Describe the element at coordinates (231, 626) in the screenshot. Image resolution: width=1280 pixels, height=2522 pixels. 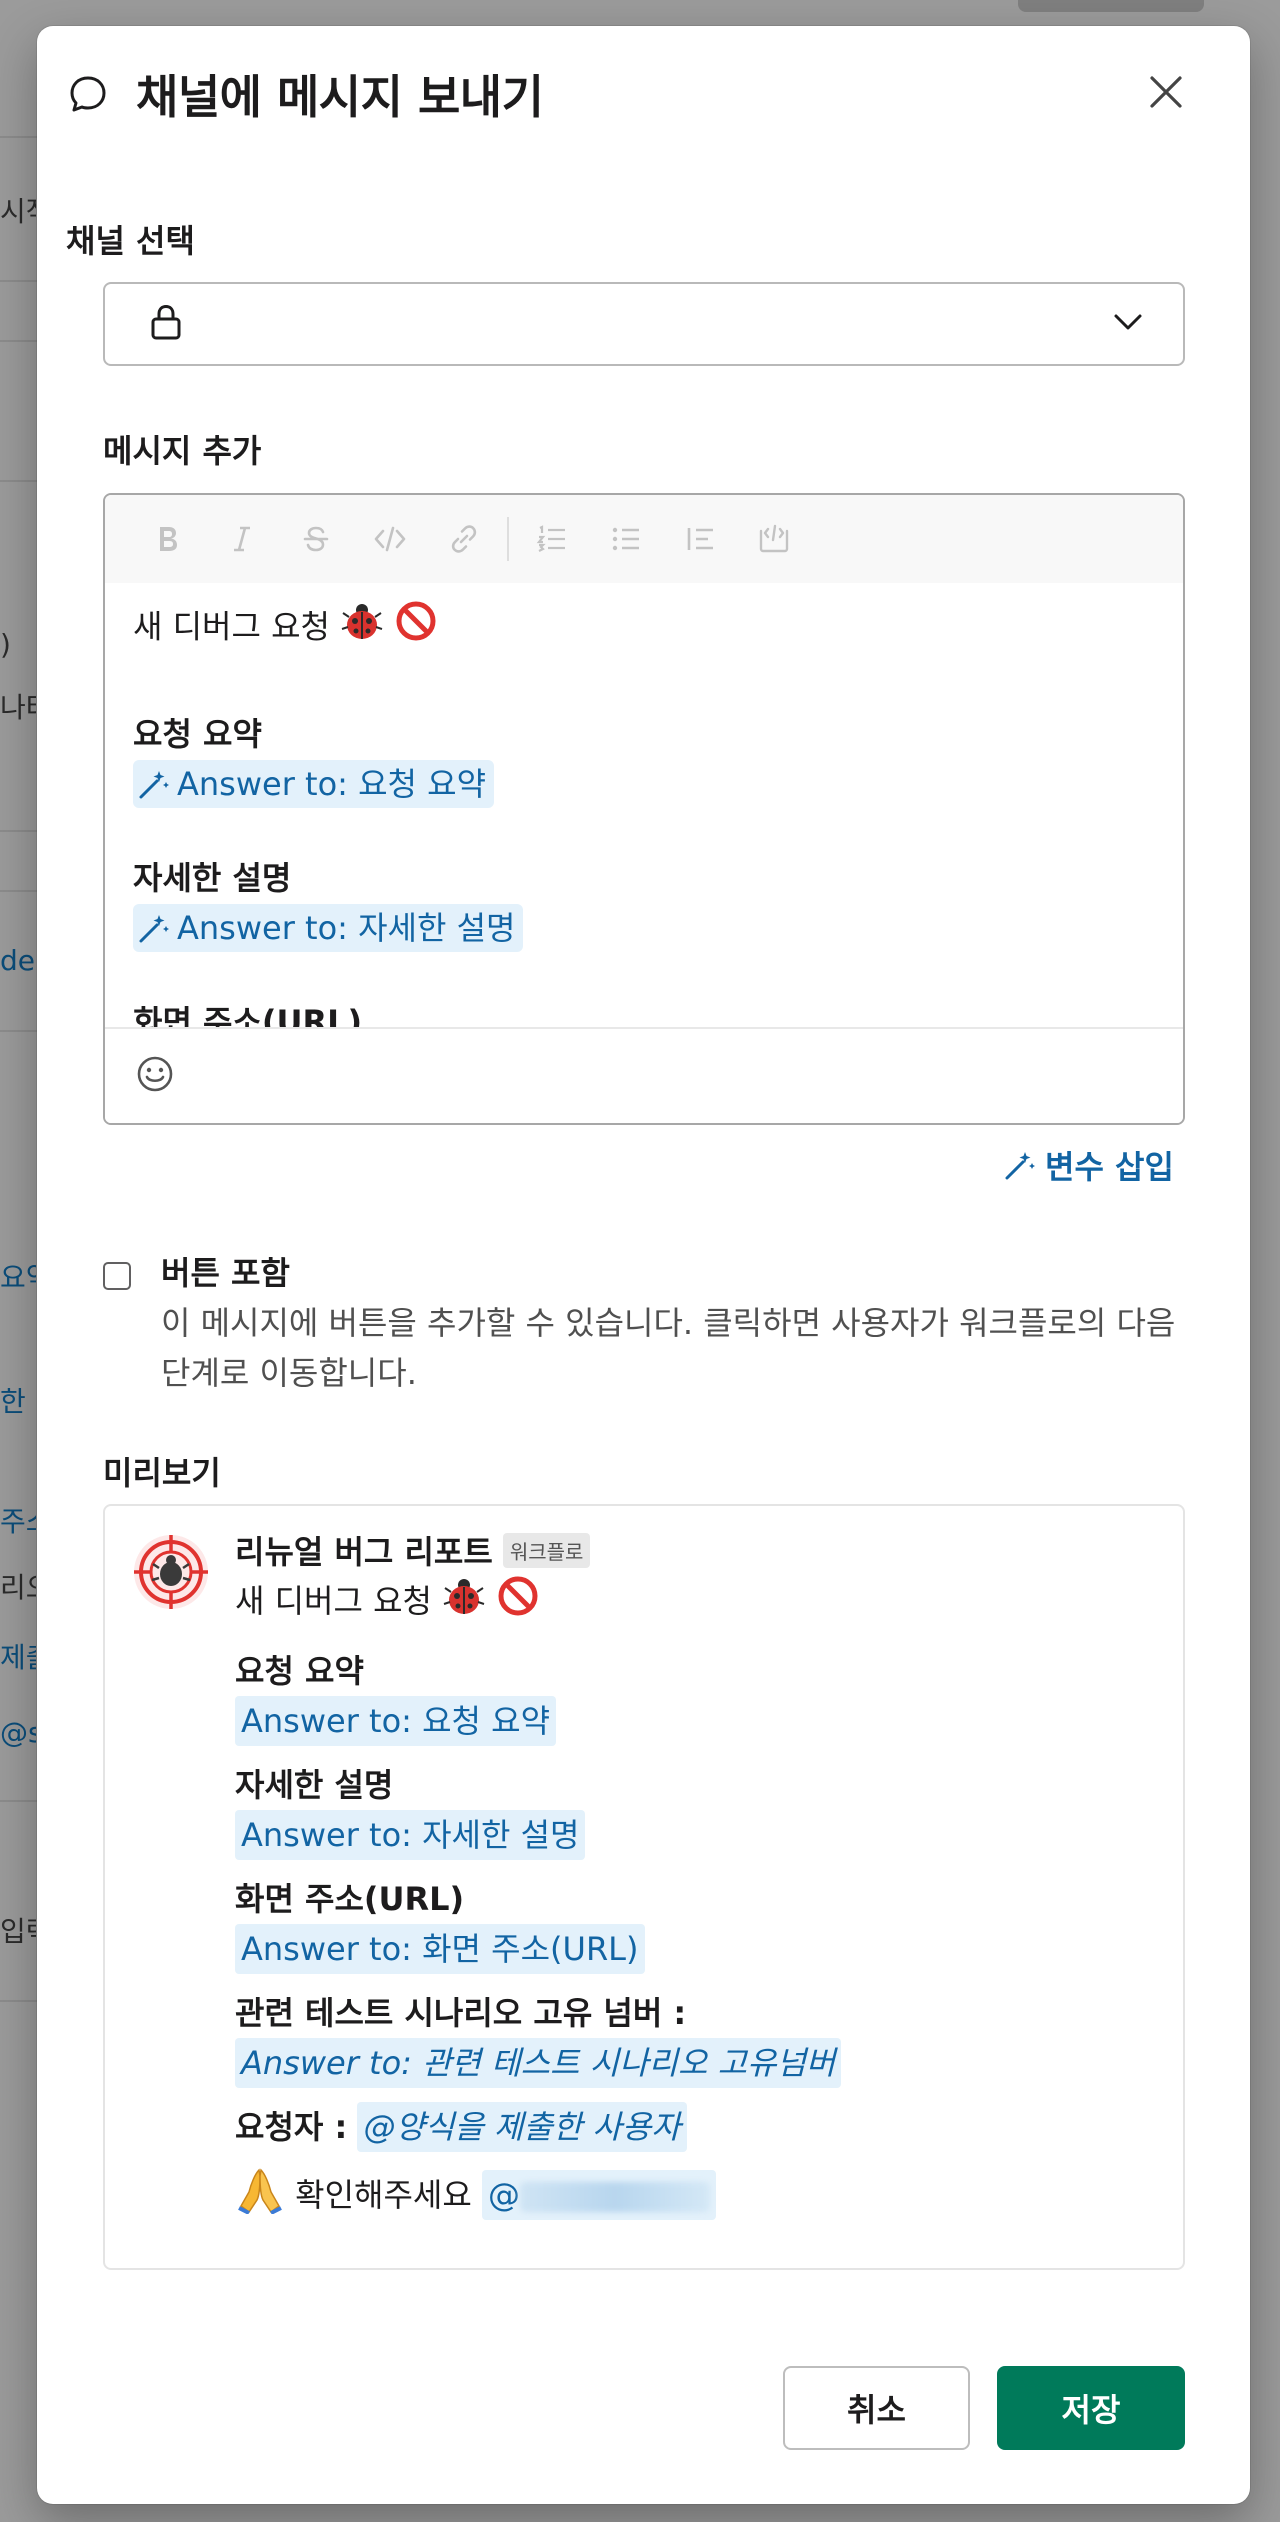
I see `message-intro-text: 새 디버그 요청` at that location.